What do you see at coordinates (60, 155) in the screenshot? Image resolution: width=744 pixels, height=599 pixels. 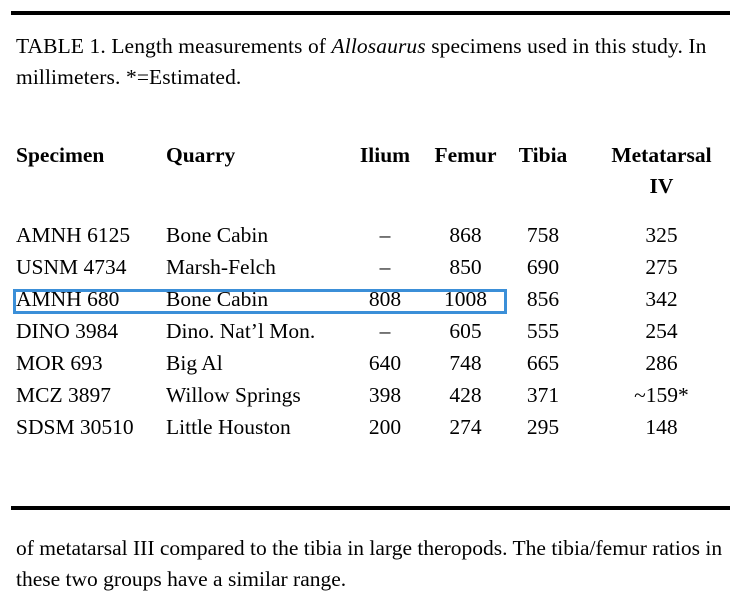 I see `column-header-specimen: Specimen` at bounding box center [60, 155].